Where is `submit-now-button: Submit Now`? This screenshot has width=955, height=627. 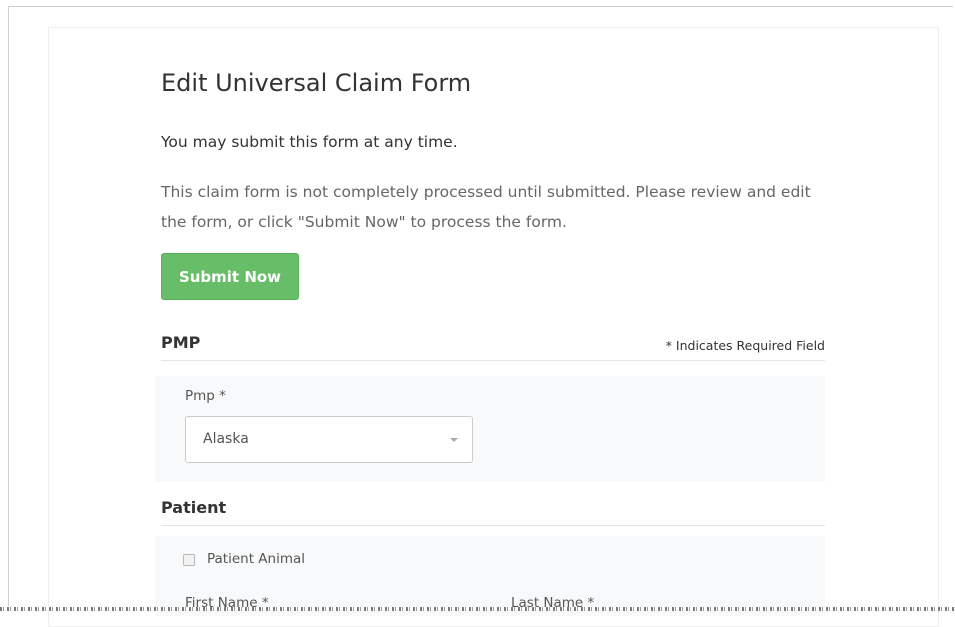
submit-now-button: Submit Now is located at coordinates (230, 276).